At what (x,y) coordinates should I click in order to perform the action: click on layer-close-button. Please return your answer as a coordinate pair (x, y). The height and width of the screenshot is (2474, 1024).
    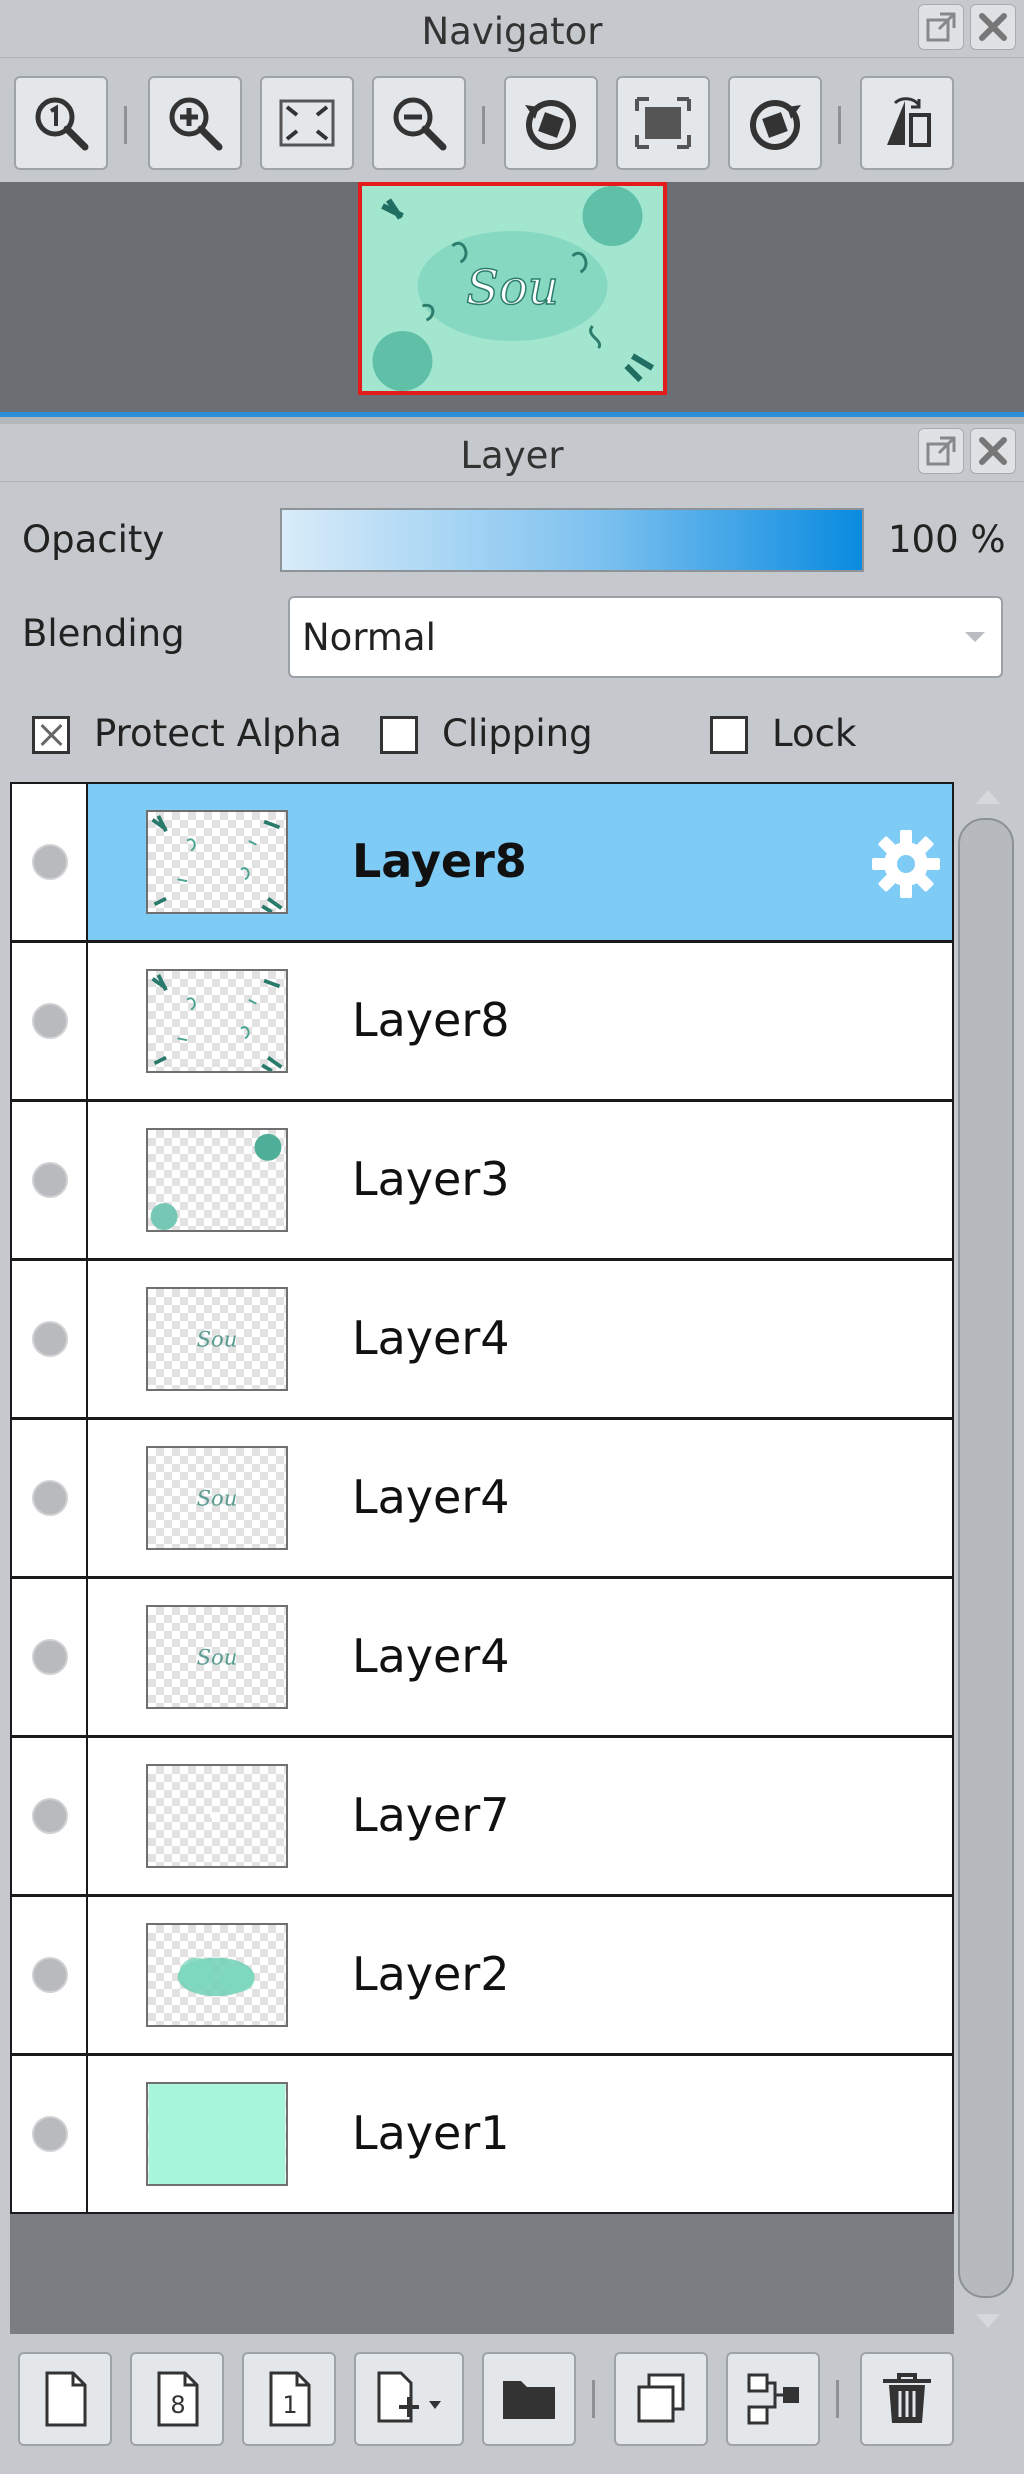
    Looking at the image, I should click on (993, 451).